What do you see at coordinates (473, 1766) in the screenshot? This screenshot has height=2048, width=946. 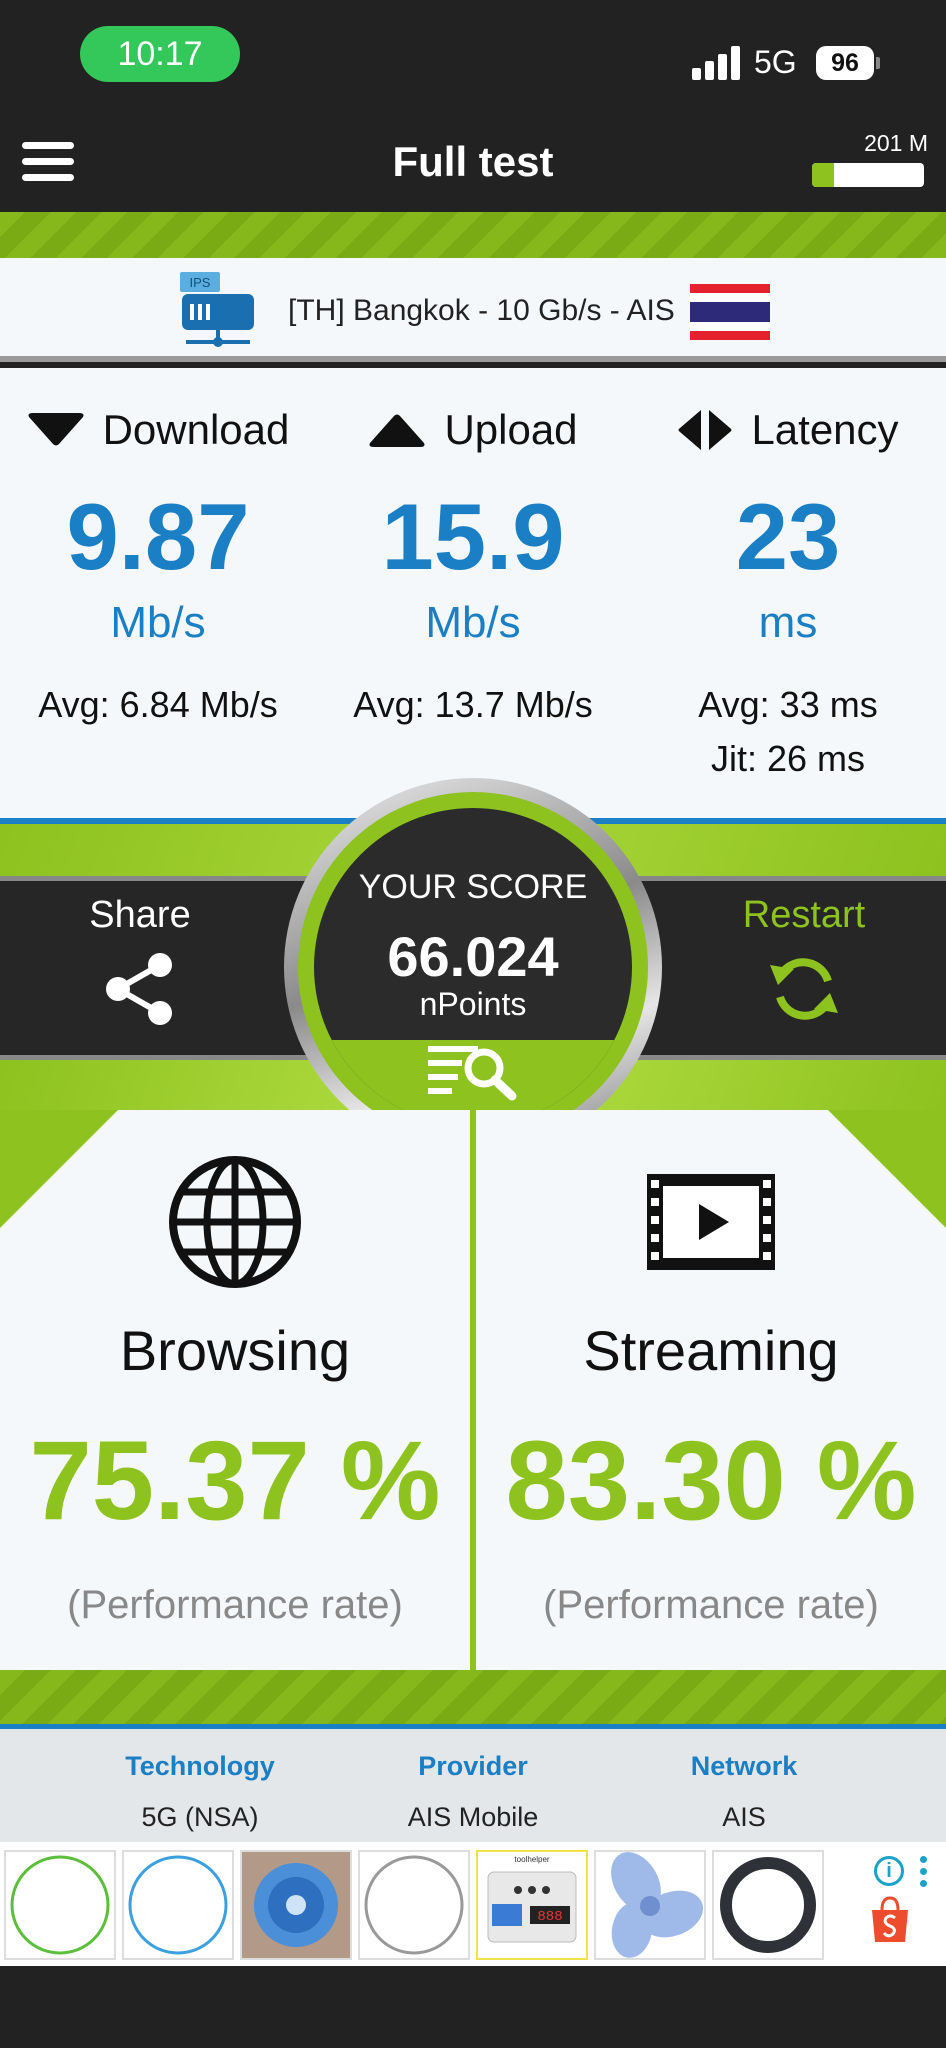 I see `provider-label: Provider` at bounding box center [473, 1766].